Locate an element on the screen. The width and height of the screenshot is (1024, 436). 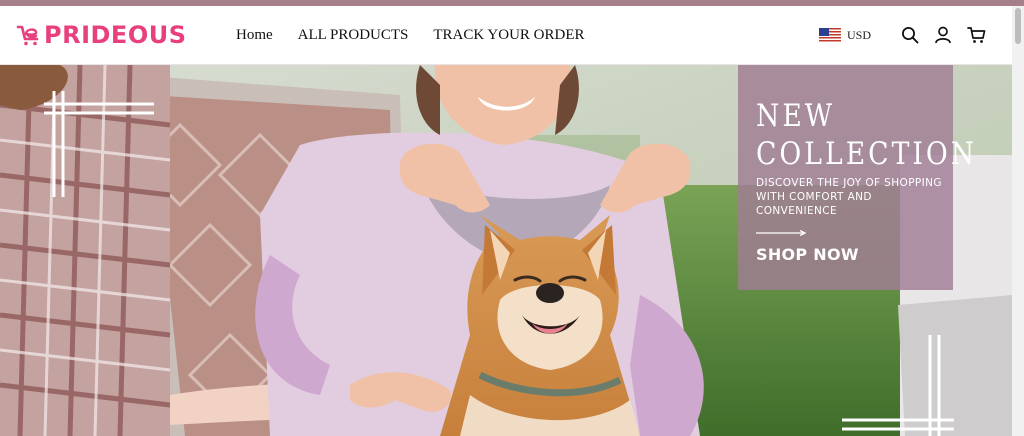
decorative-lines-bottom-right is located at coordinates (898, 385).